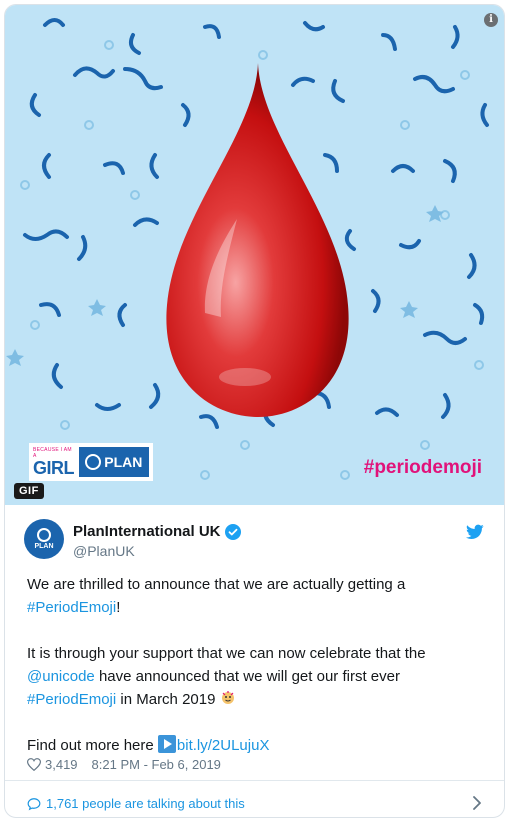 The width and height of the screenshot is (511, 824). What do you see at coordinates (227, 697) in the screenshot?
I see `party-emoji-icon` at bounding box center [227, 697].